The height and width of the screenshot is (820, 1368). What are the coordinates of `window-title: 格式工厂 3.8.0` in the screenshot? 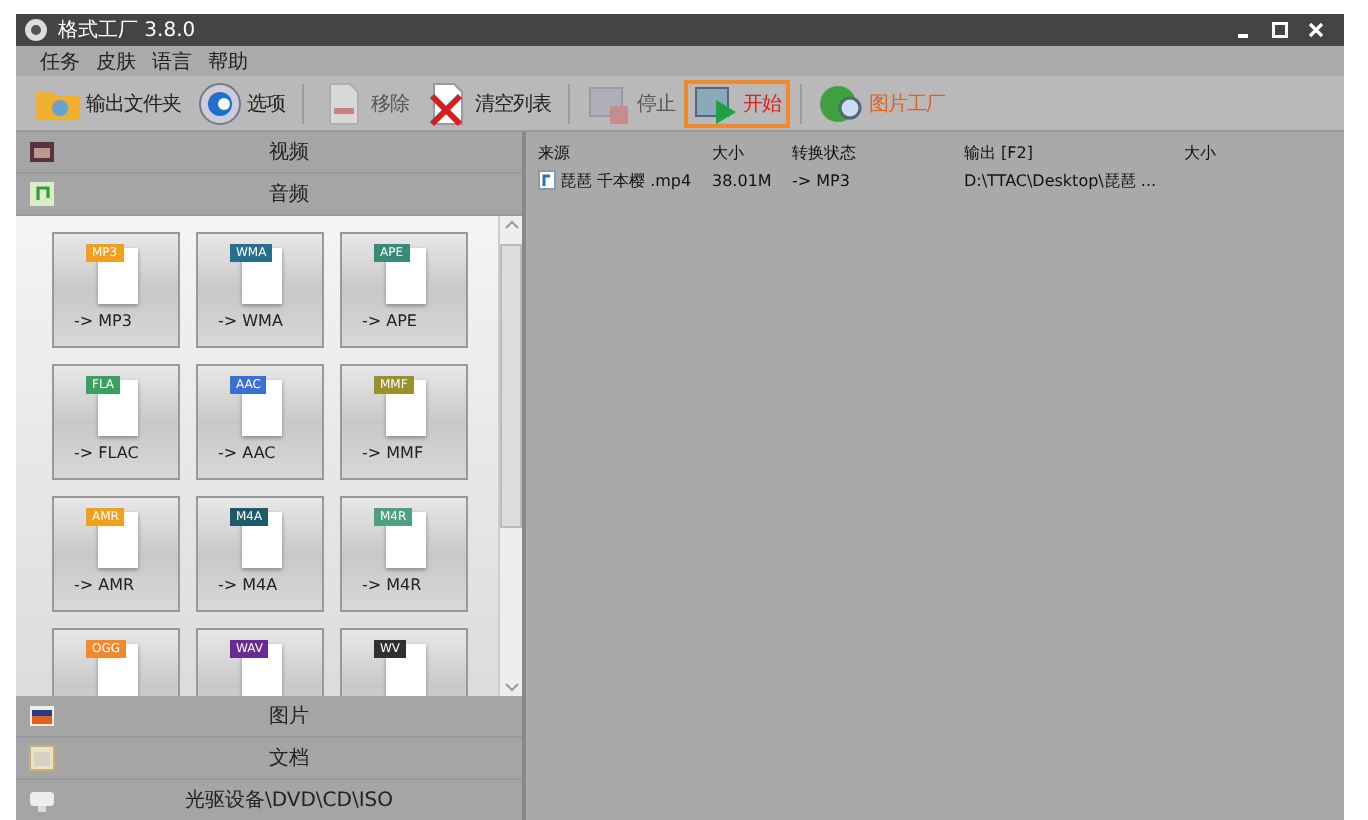 It's located at (128, 30).